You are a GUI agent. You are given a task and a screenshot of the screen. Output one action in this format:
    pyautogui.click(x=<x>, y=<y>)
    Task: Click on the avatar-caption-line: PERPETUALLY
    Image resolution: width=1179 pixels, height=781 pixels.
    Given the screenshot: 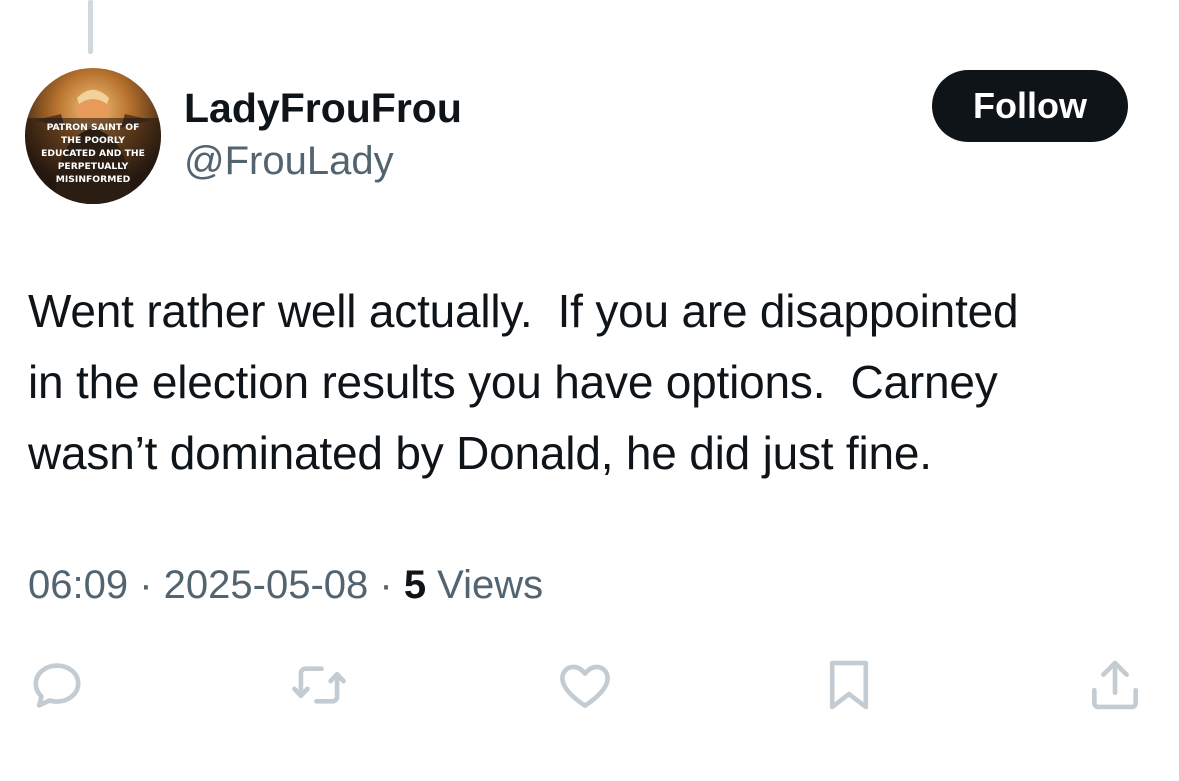 What is the action you would take?
    pyautogui.click(x=93, y=166)
    